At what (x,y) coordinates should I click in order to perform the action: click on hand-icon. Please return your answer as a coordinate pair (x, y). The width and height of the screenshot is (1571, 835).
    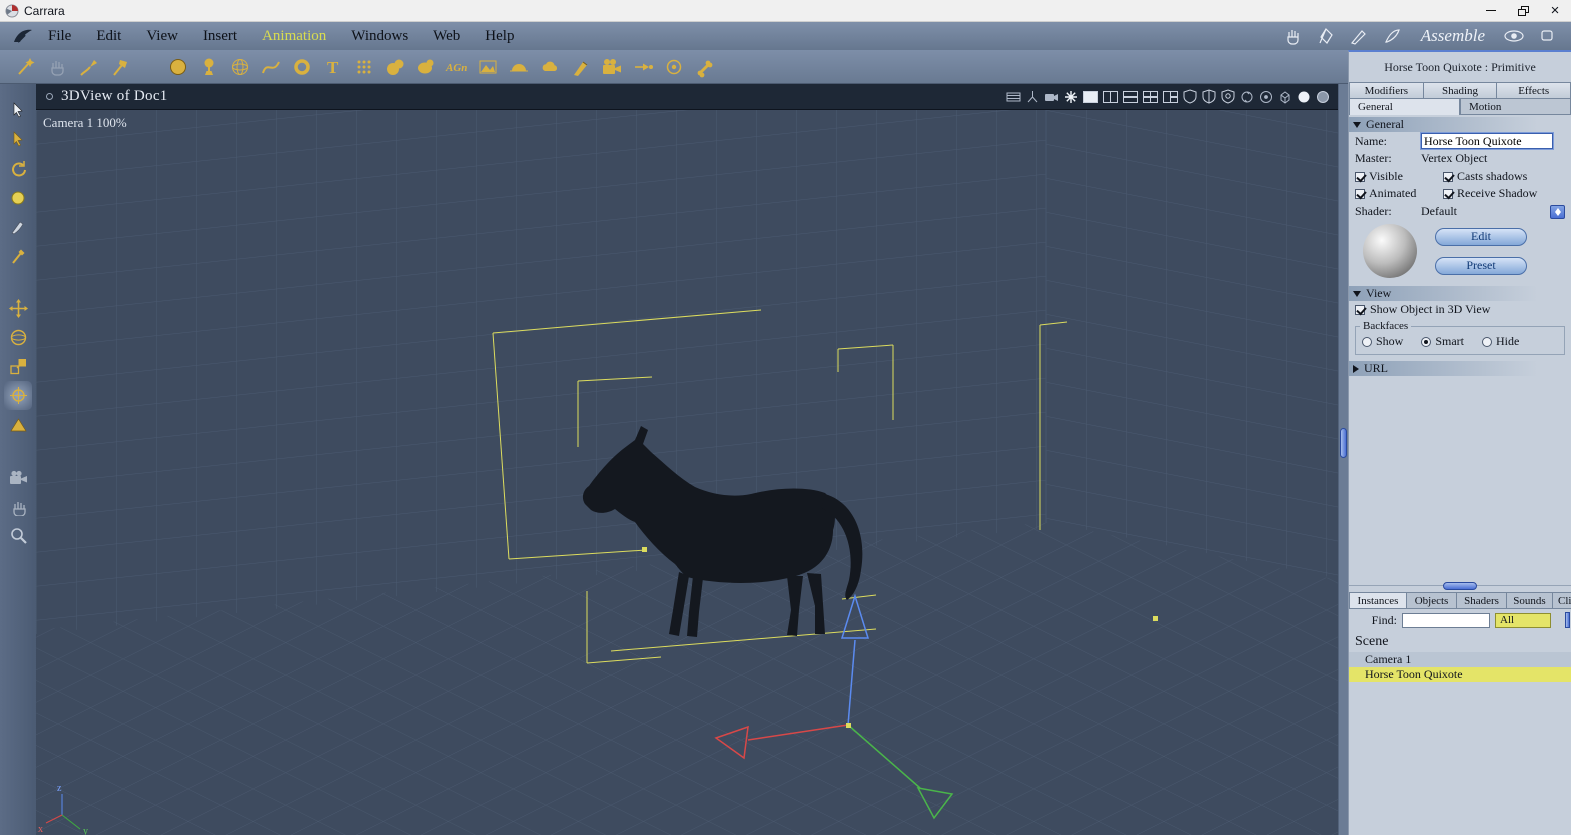
    Looking at the image, I should click on (1293, 36).